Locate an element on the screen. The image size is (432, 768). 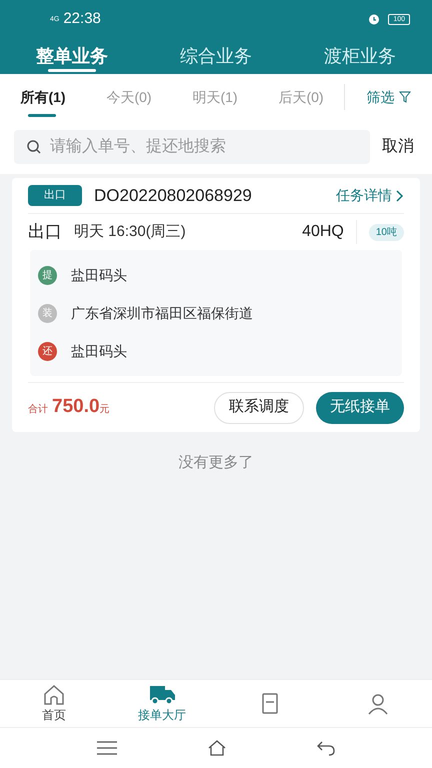
type-badge: 出口 is located at coordinates (55, 195).